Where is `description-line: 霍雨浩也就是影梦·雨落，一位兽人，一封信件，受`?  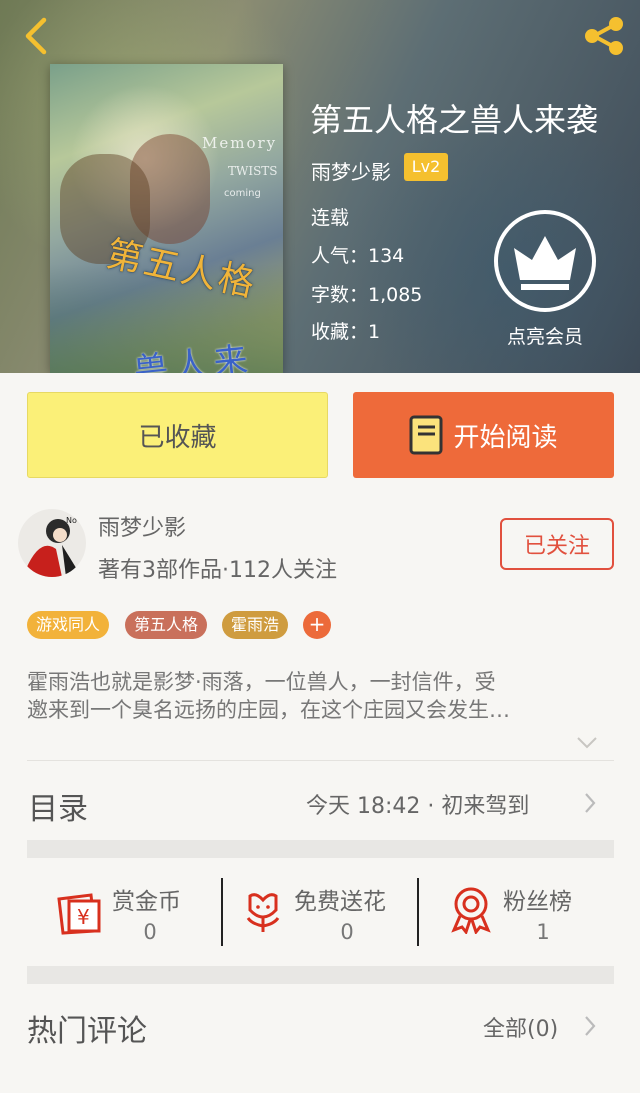
description-line: 霍雨浩也就是影梦·雨落，一位兽人，一封信件，受 is located at coordinates (261, 682).